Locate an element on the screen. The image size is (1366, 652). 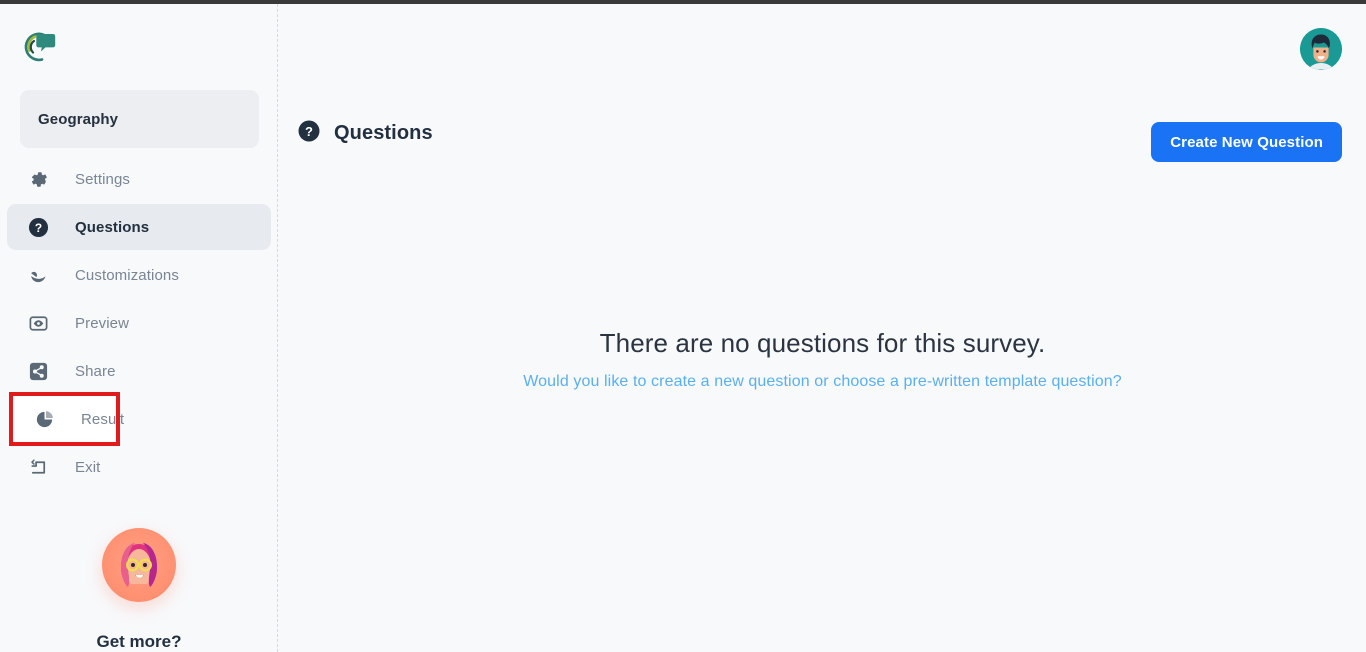
page-title: Questions is located at coordinates (383, 133).